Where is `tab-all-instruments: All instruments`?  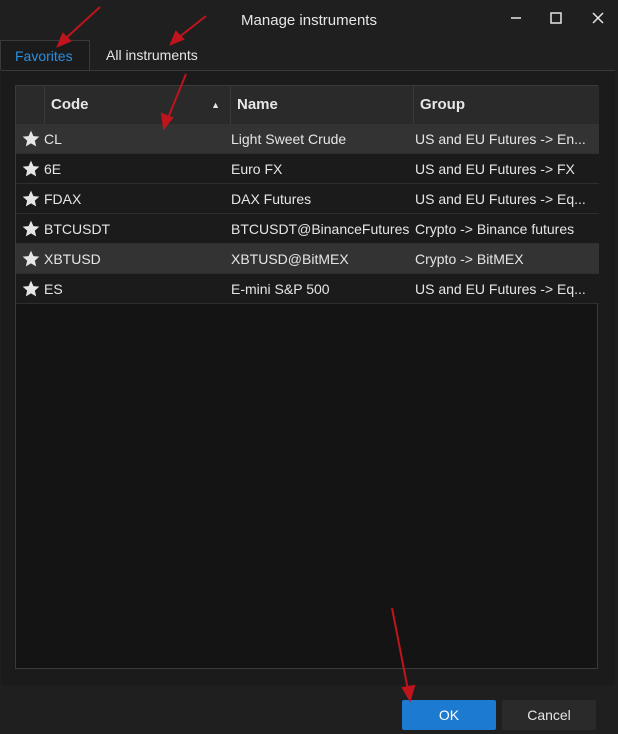 tab-all-instruments: All instruments is located at coordinates (155, 55).